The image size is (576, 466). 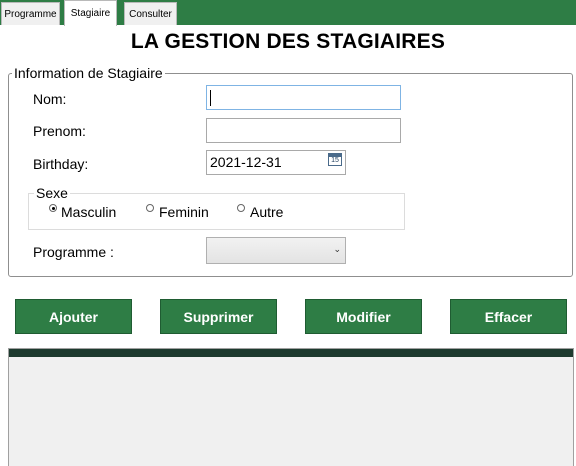 I want to click on tab-programme: Programme, so click(x=30, y=13).